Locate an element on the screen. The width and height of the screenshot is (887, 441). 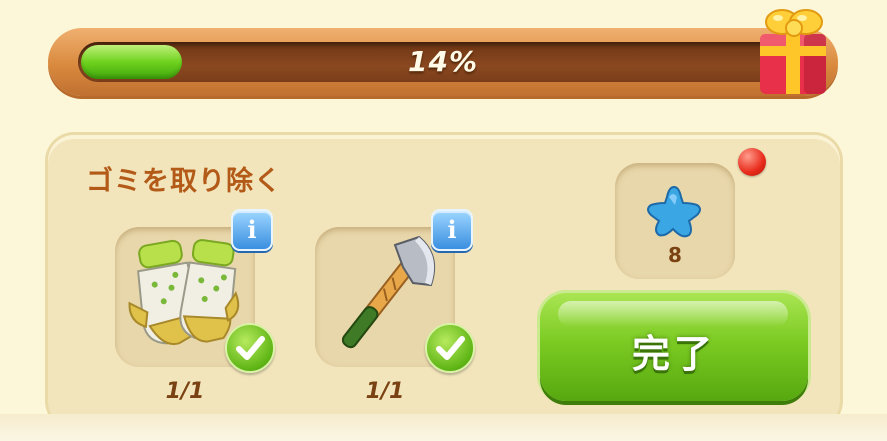
progress-bar: 14% is located at coordinates (443, 62).